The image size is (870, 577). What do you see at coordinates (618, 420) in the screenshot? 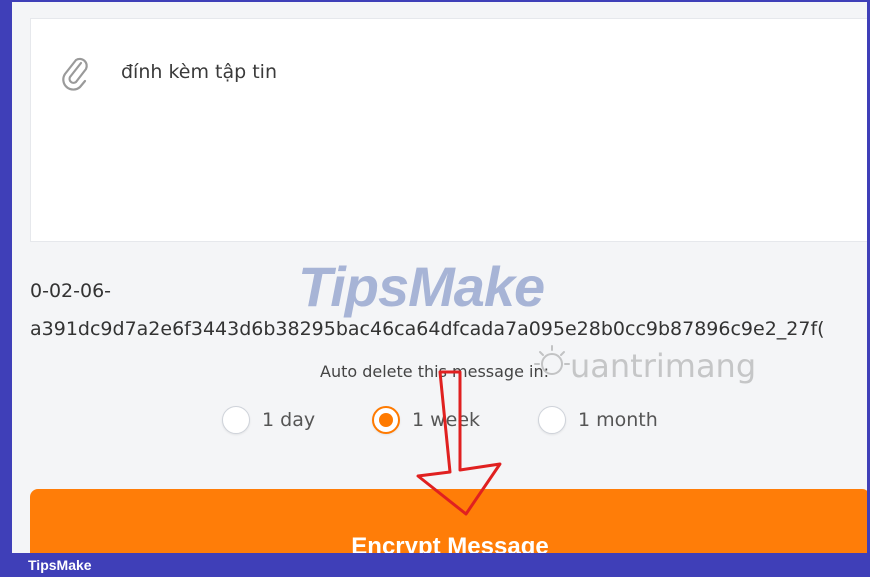
I see `radio-label-1-month: 1 month` at bounding box center [618, 420].